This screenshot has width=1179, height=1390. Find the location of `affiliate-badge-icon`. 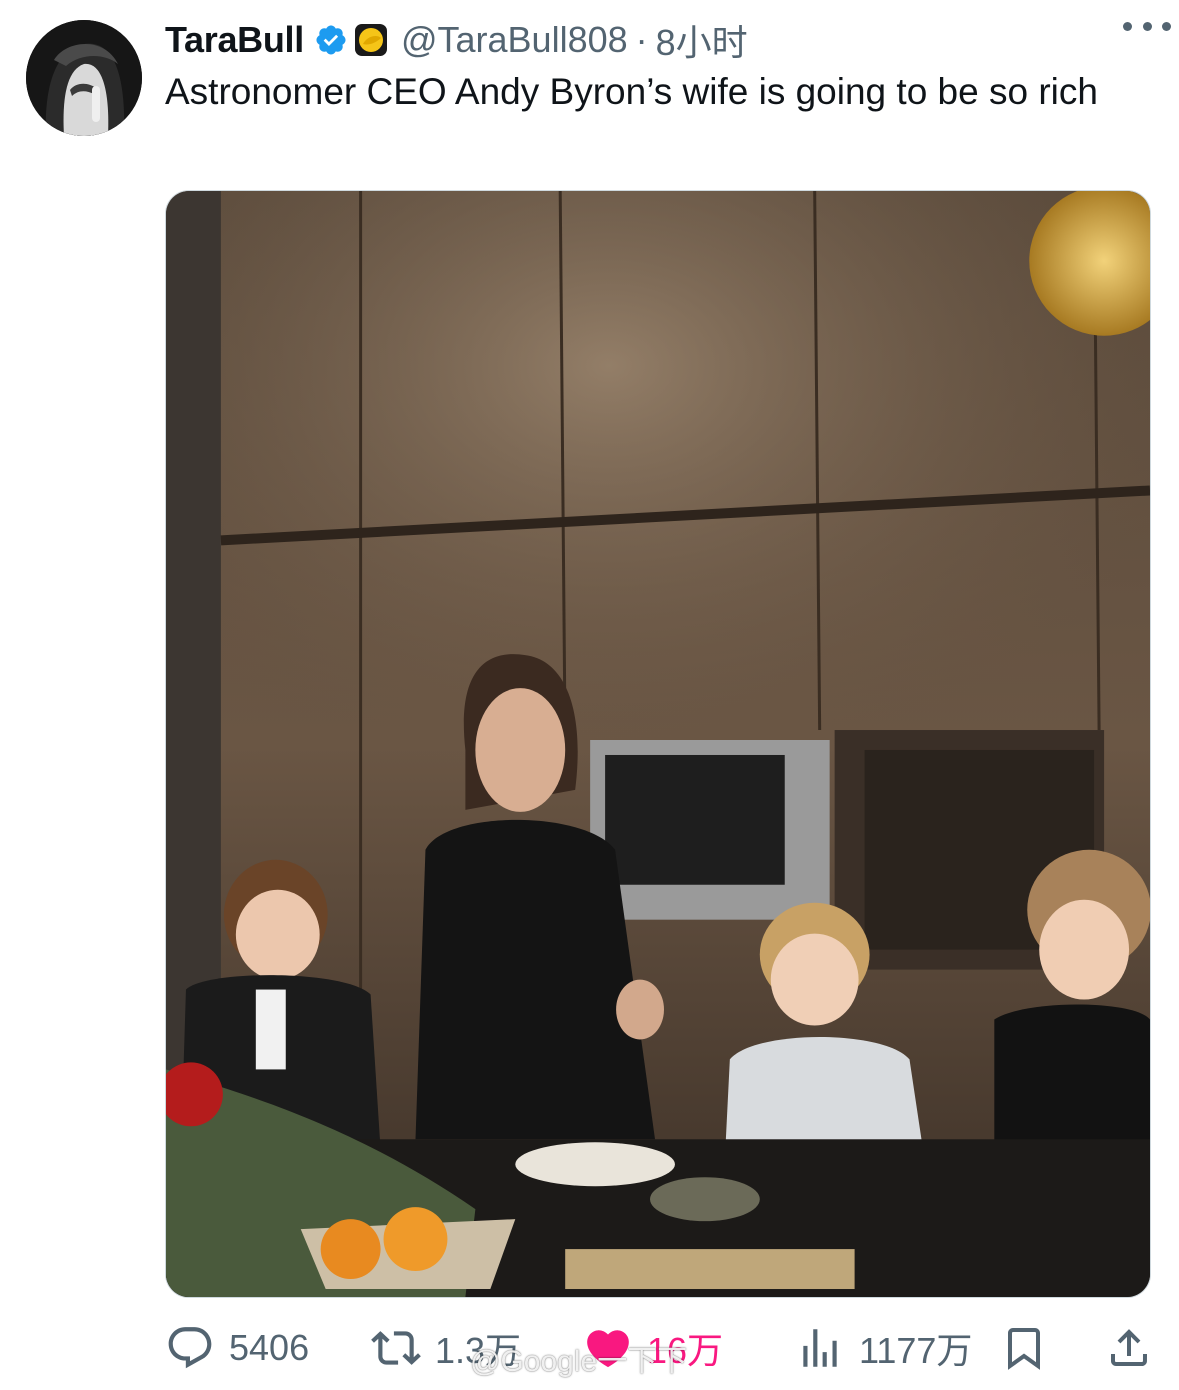

affiliate-badge-icon is located at coordinates (371, 40).